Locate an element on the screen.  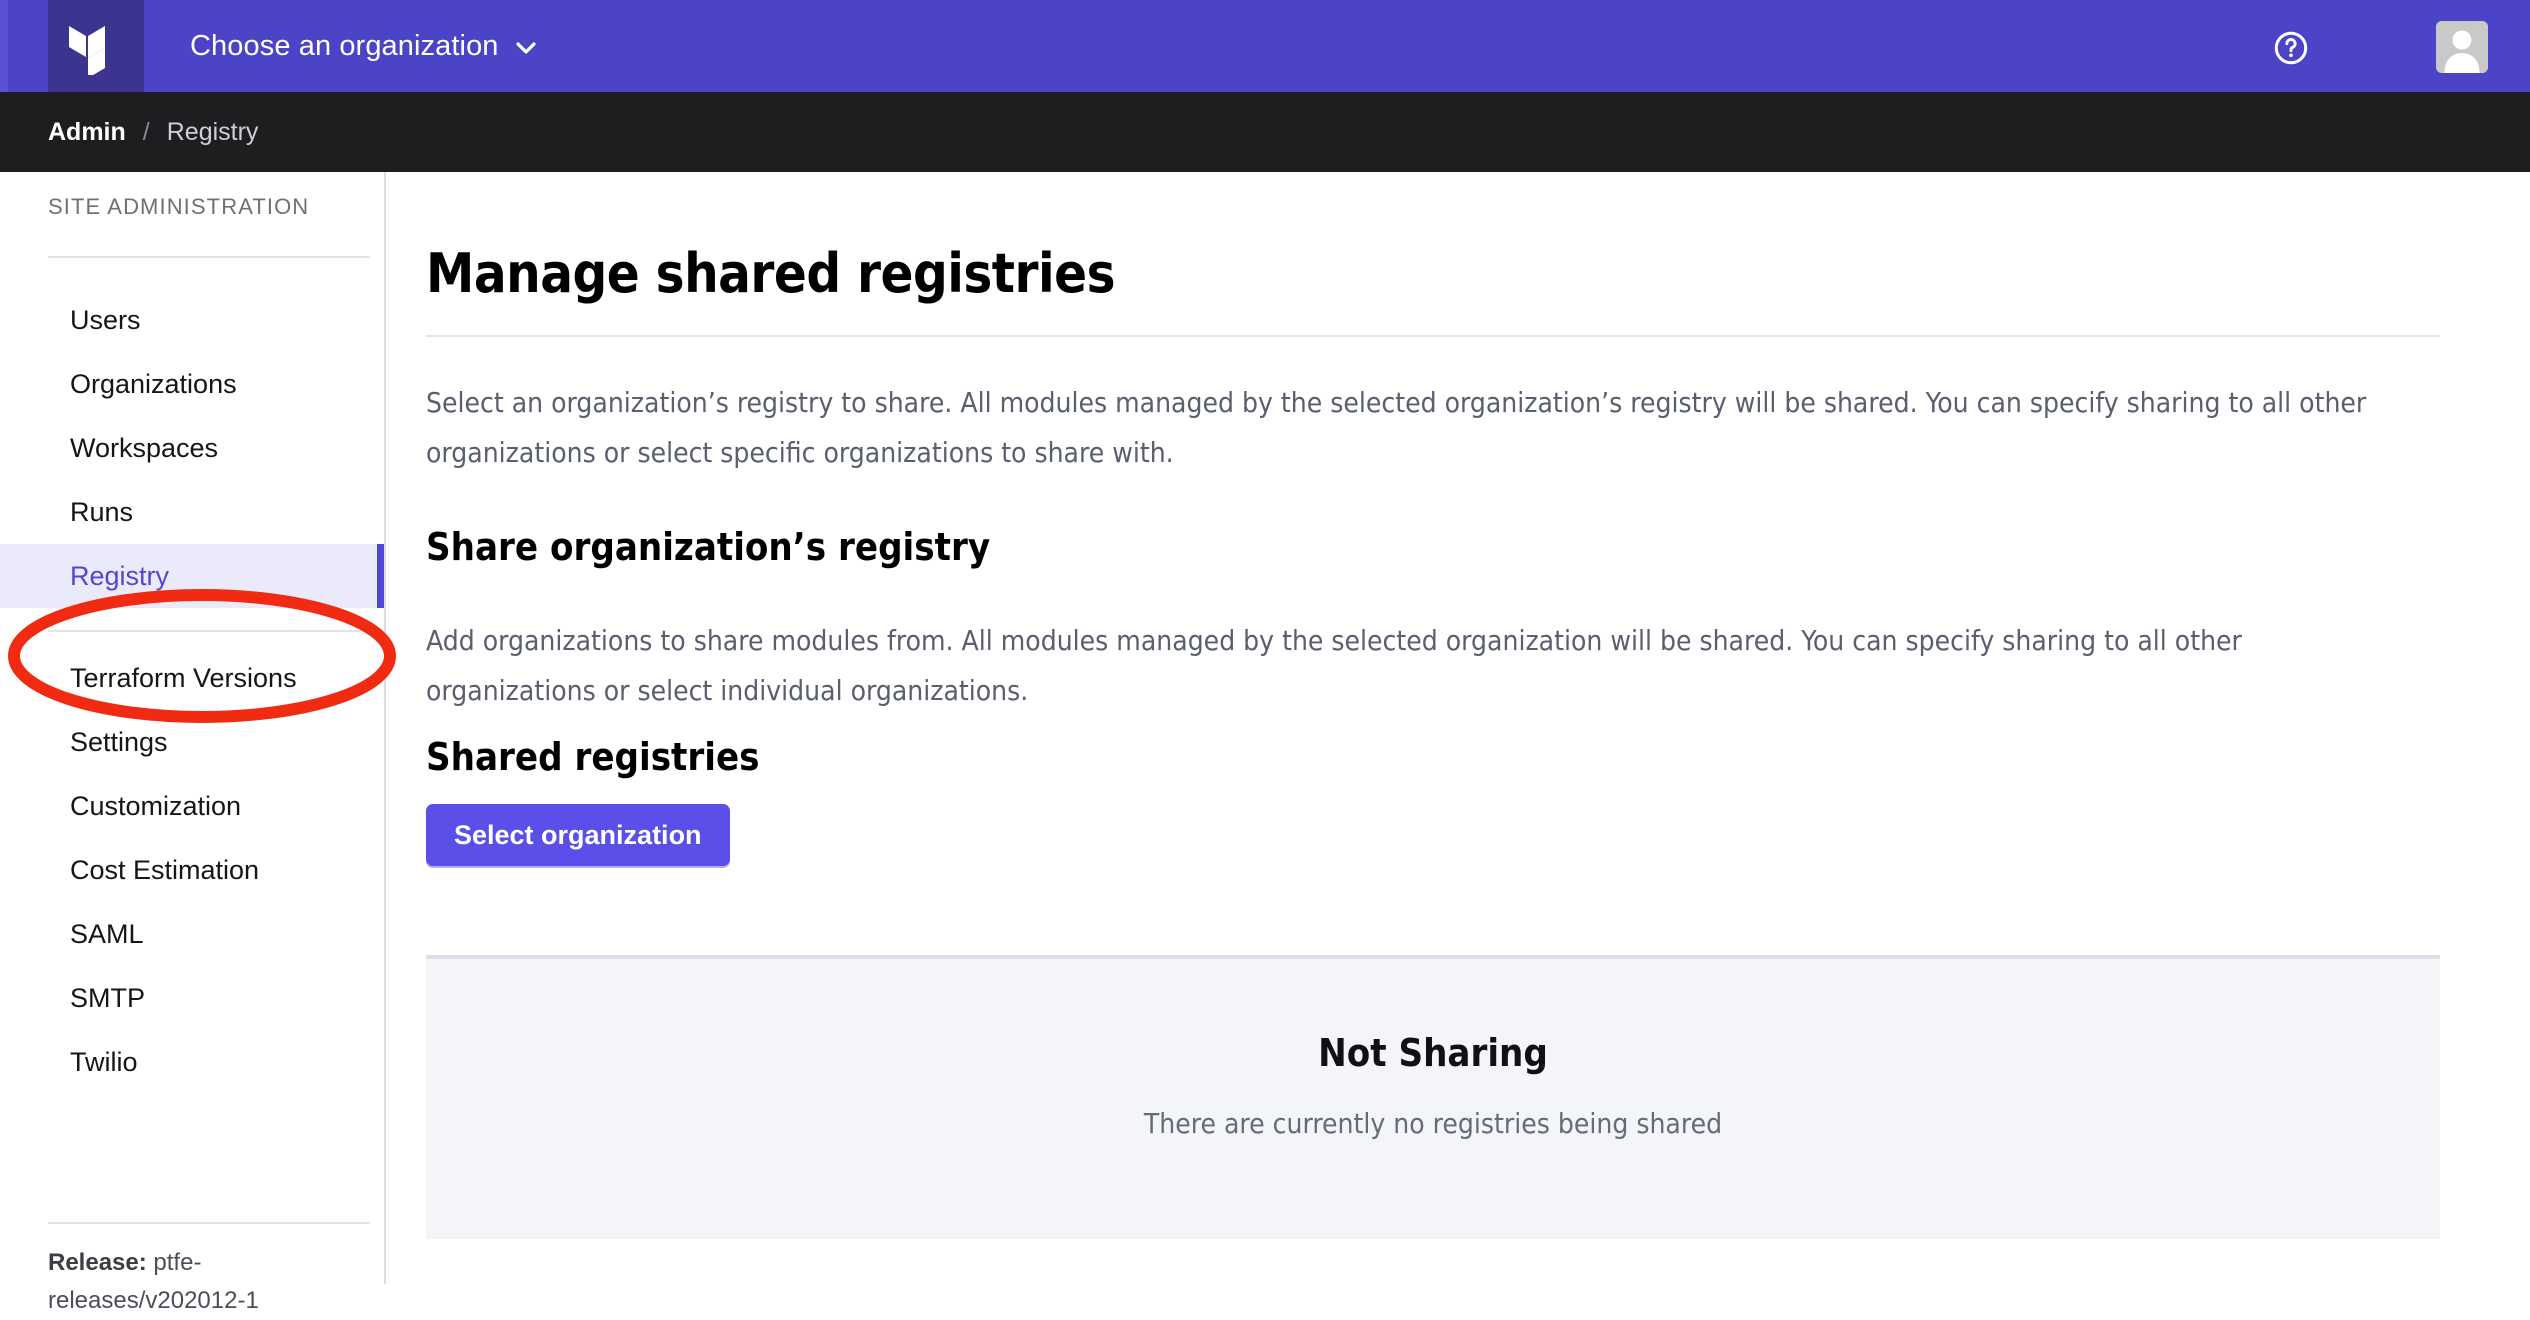
page-title: Manage shared registries is located at coordinates (771, 273).